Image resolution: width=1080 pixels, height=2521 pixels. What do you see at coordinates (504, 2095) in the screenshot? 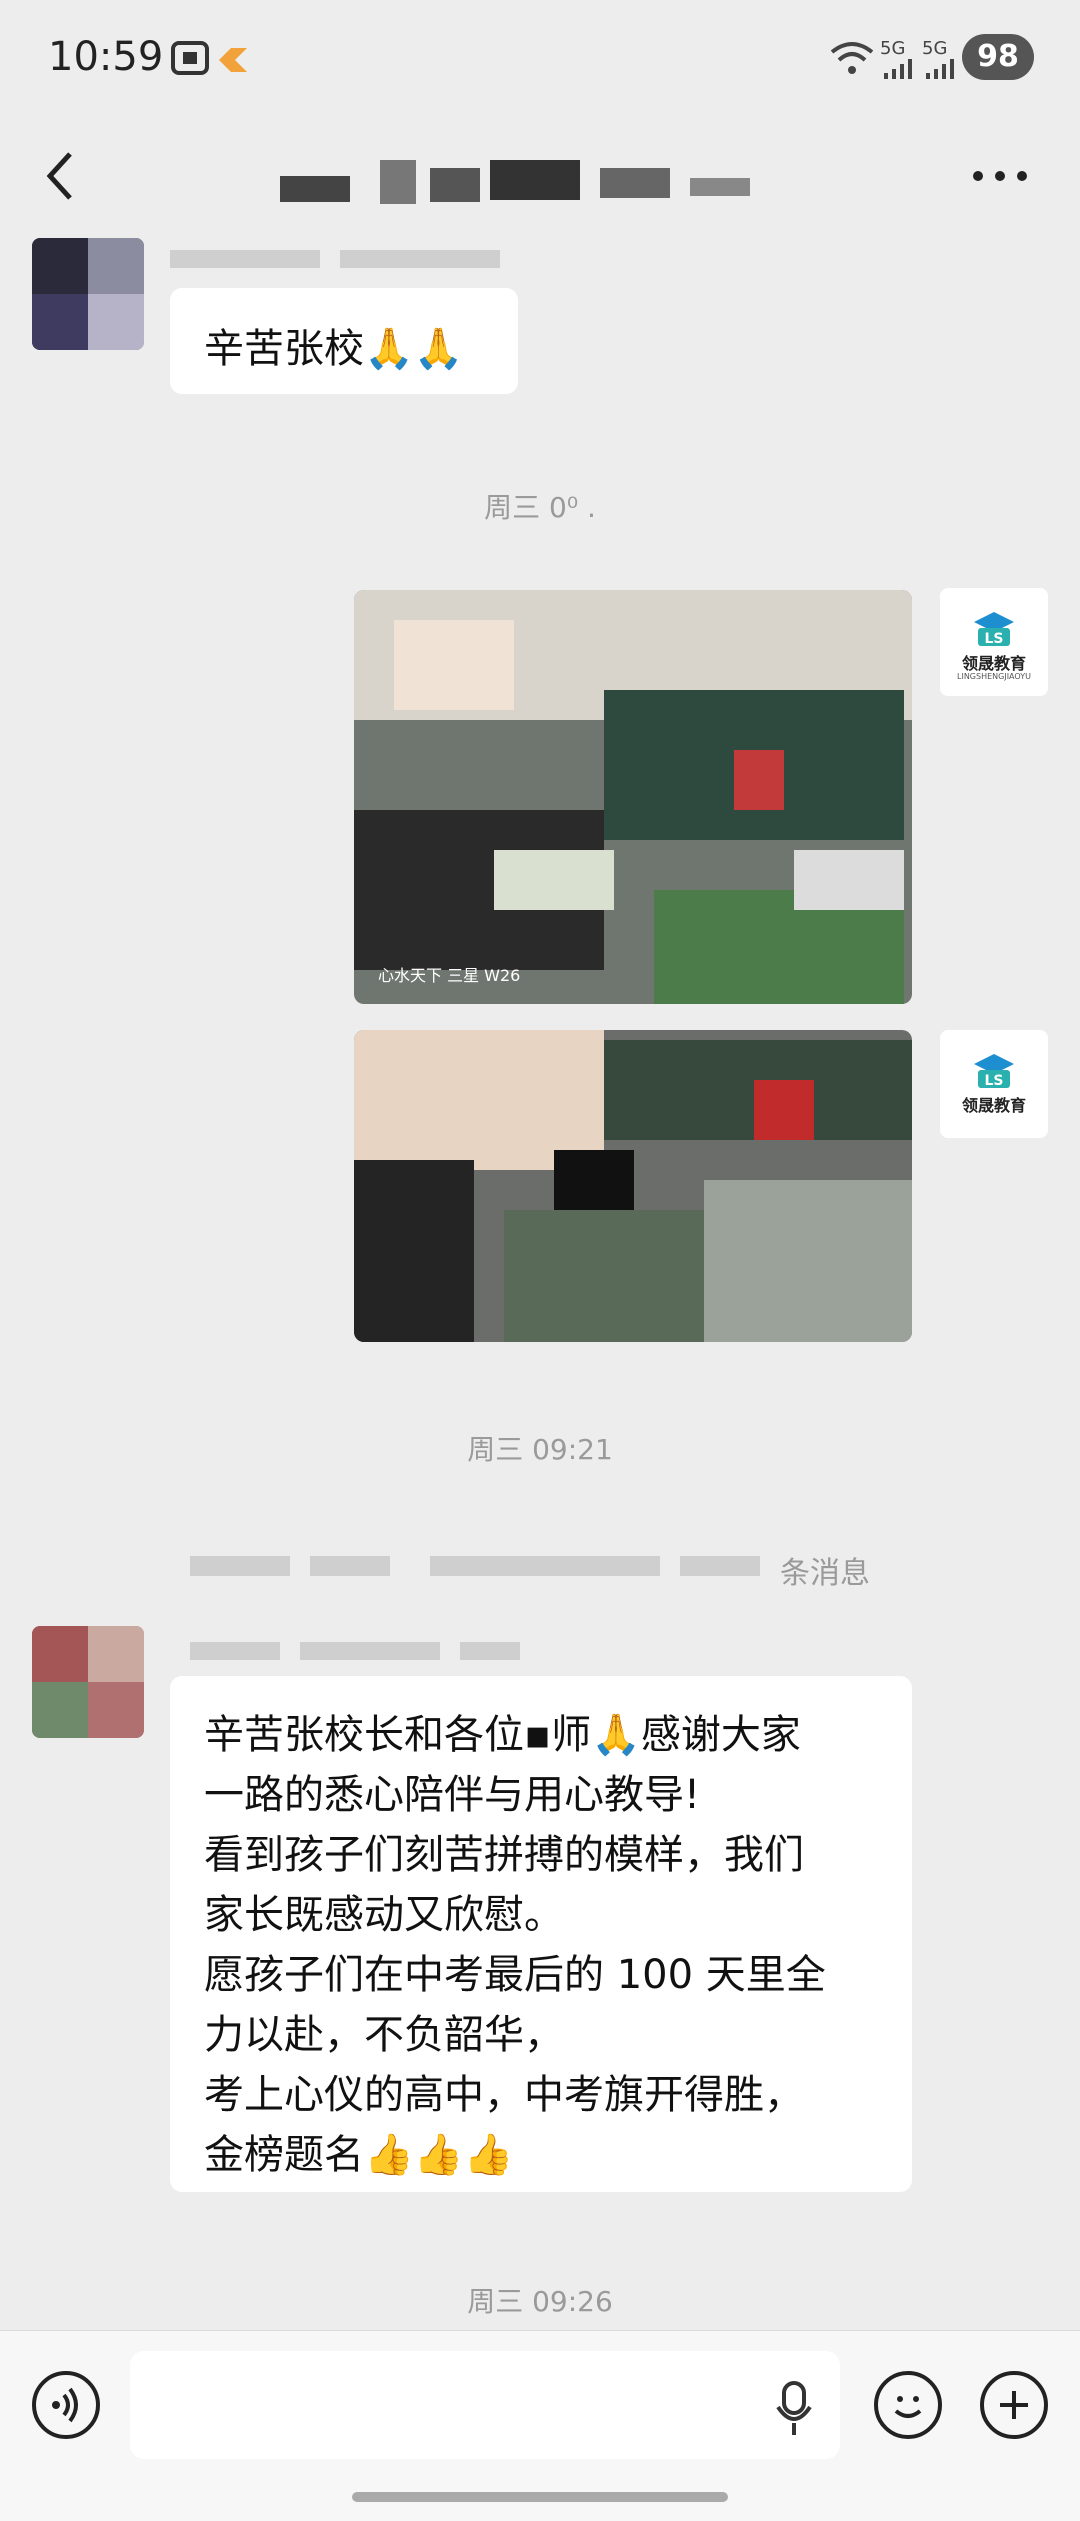
I see `message-line: 考上心仪的高中，中考旗开得胜，` at bounding box center [504, 2095].